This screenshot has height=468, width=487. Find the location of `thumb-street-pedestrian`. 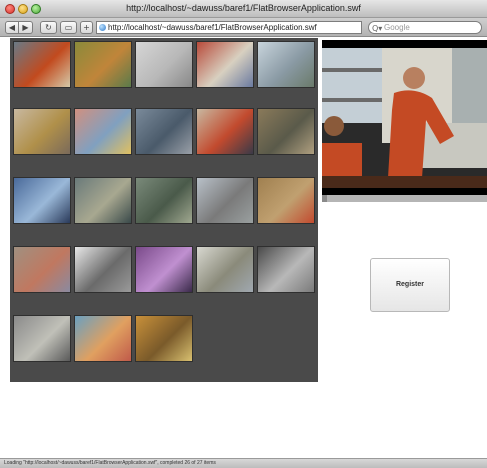

thumb-street-pedestrian is located at coordinates (42, 338).